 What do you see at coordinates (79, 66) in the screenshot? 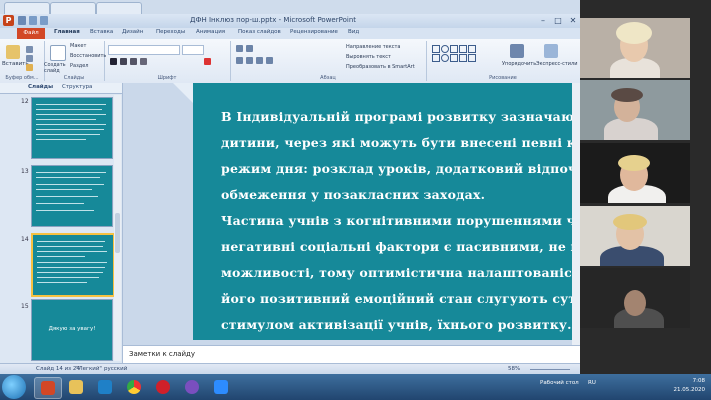
I see `section-button: Раздел` at bounding box center [79, 66].